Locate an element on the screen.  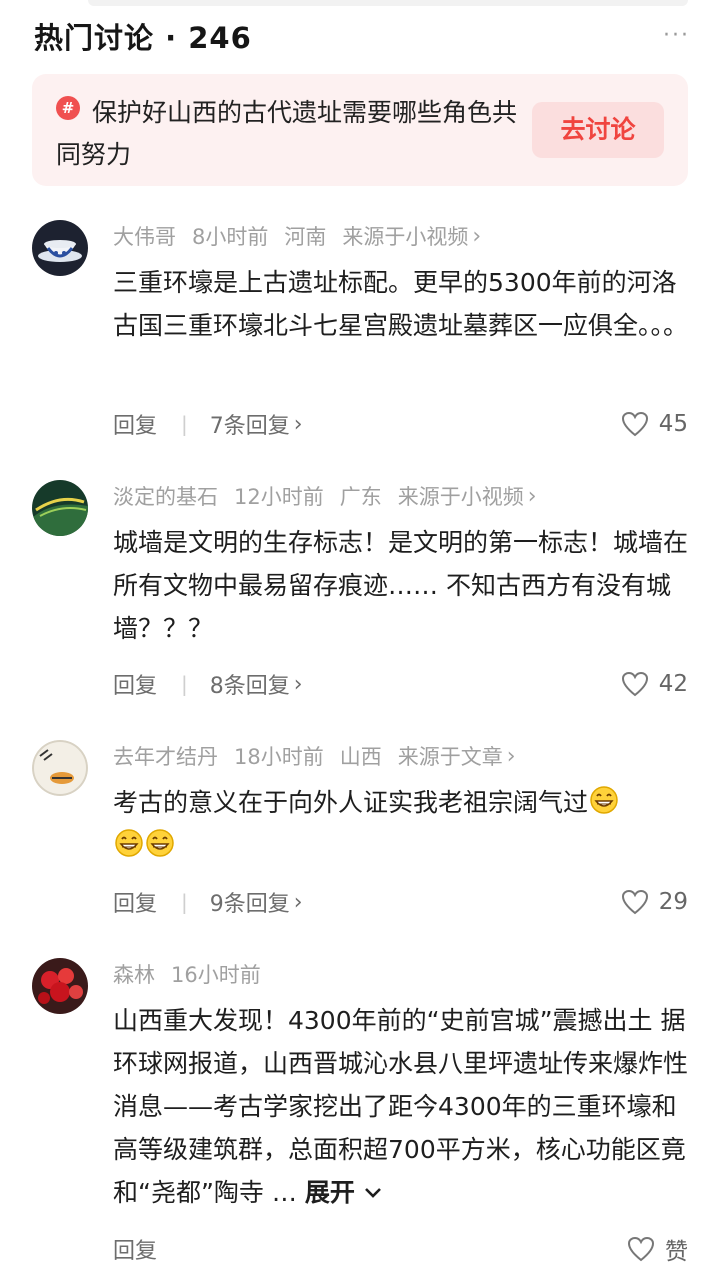
discussion-header: 热门讨论 · 246 ··· is located at coordinates (362, 36).